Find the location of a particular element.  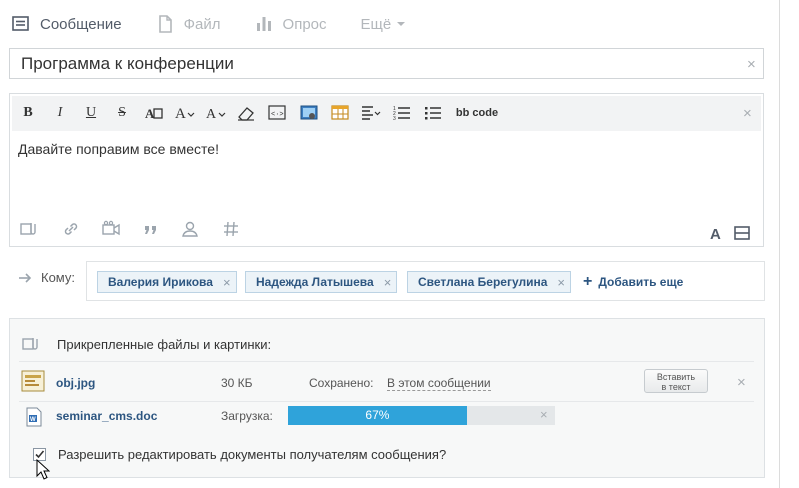

arrow-right-icon is located at coordinates (25, 277).